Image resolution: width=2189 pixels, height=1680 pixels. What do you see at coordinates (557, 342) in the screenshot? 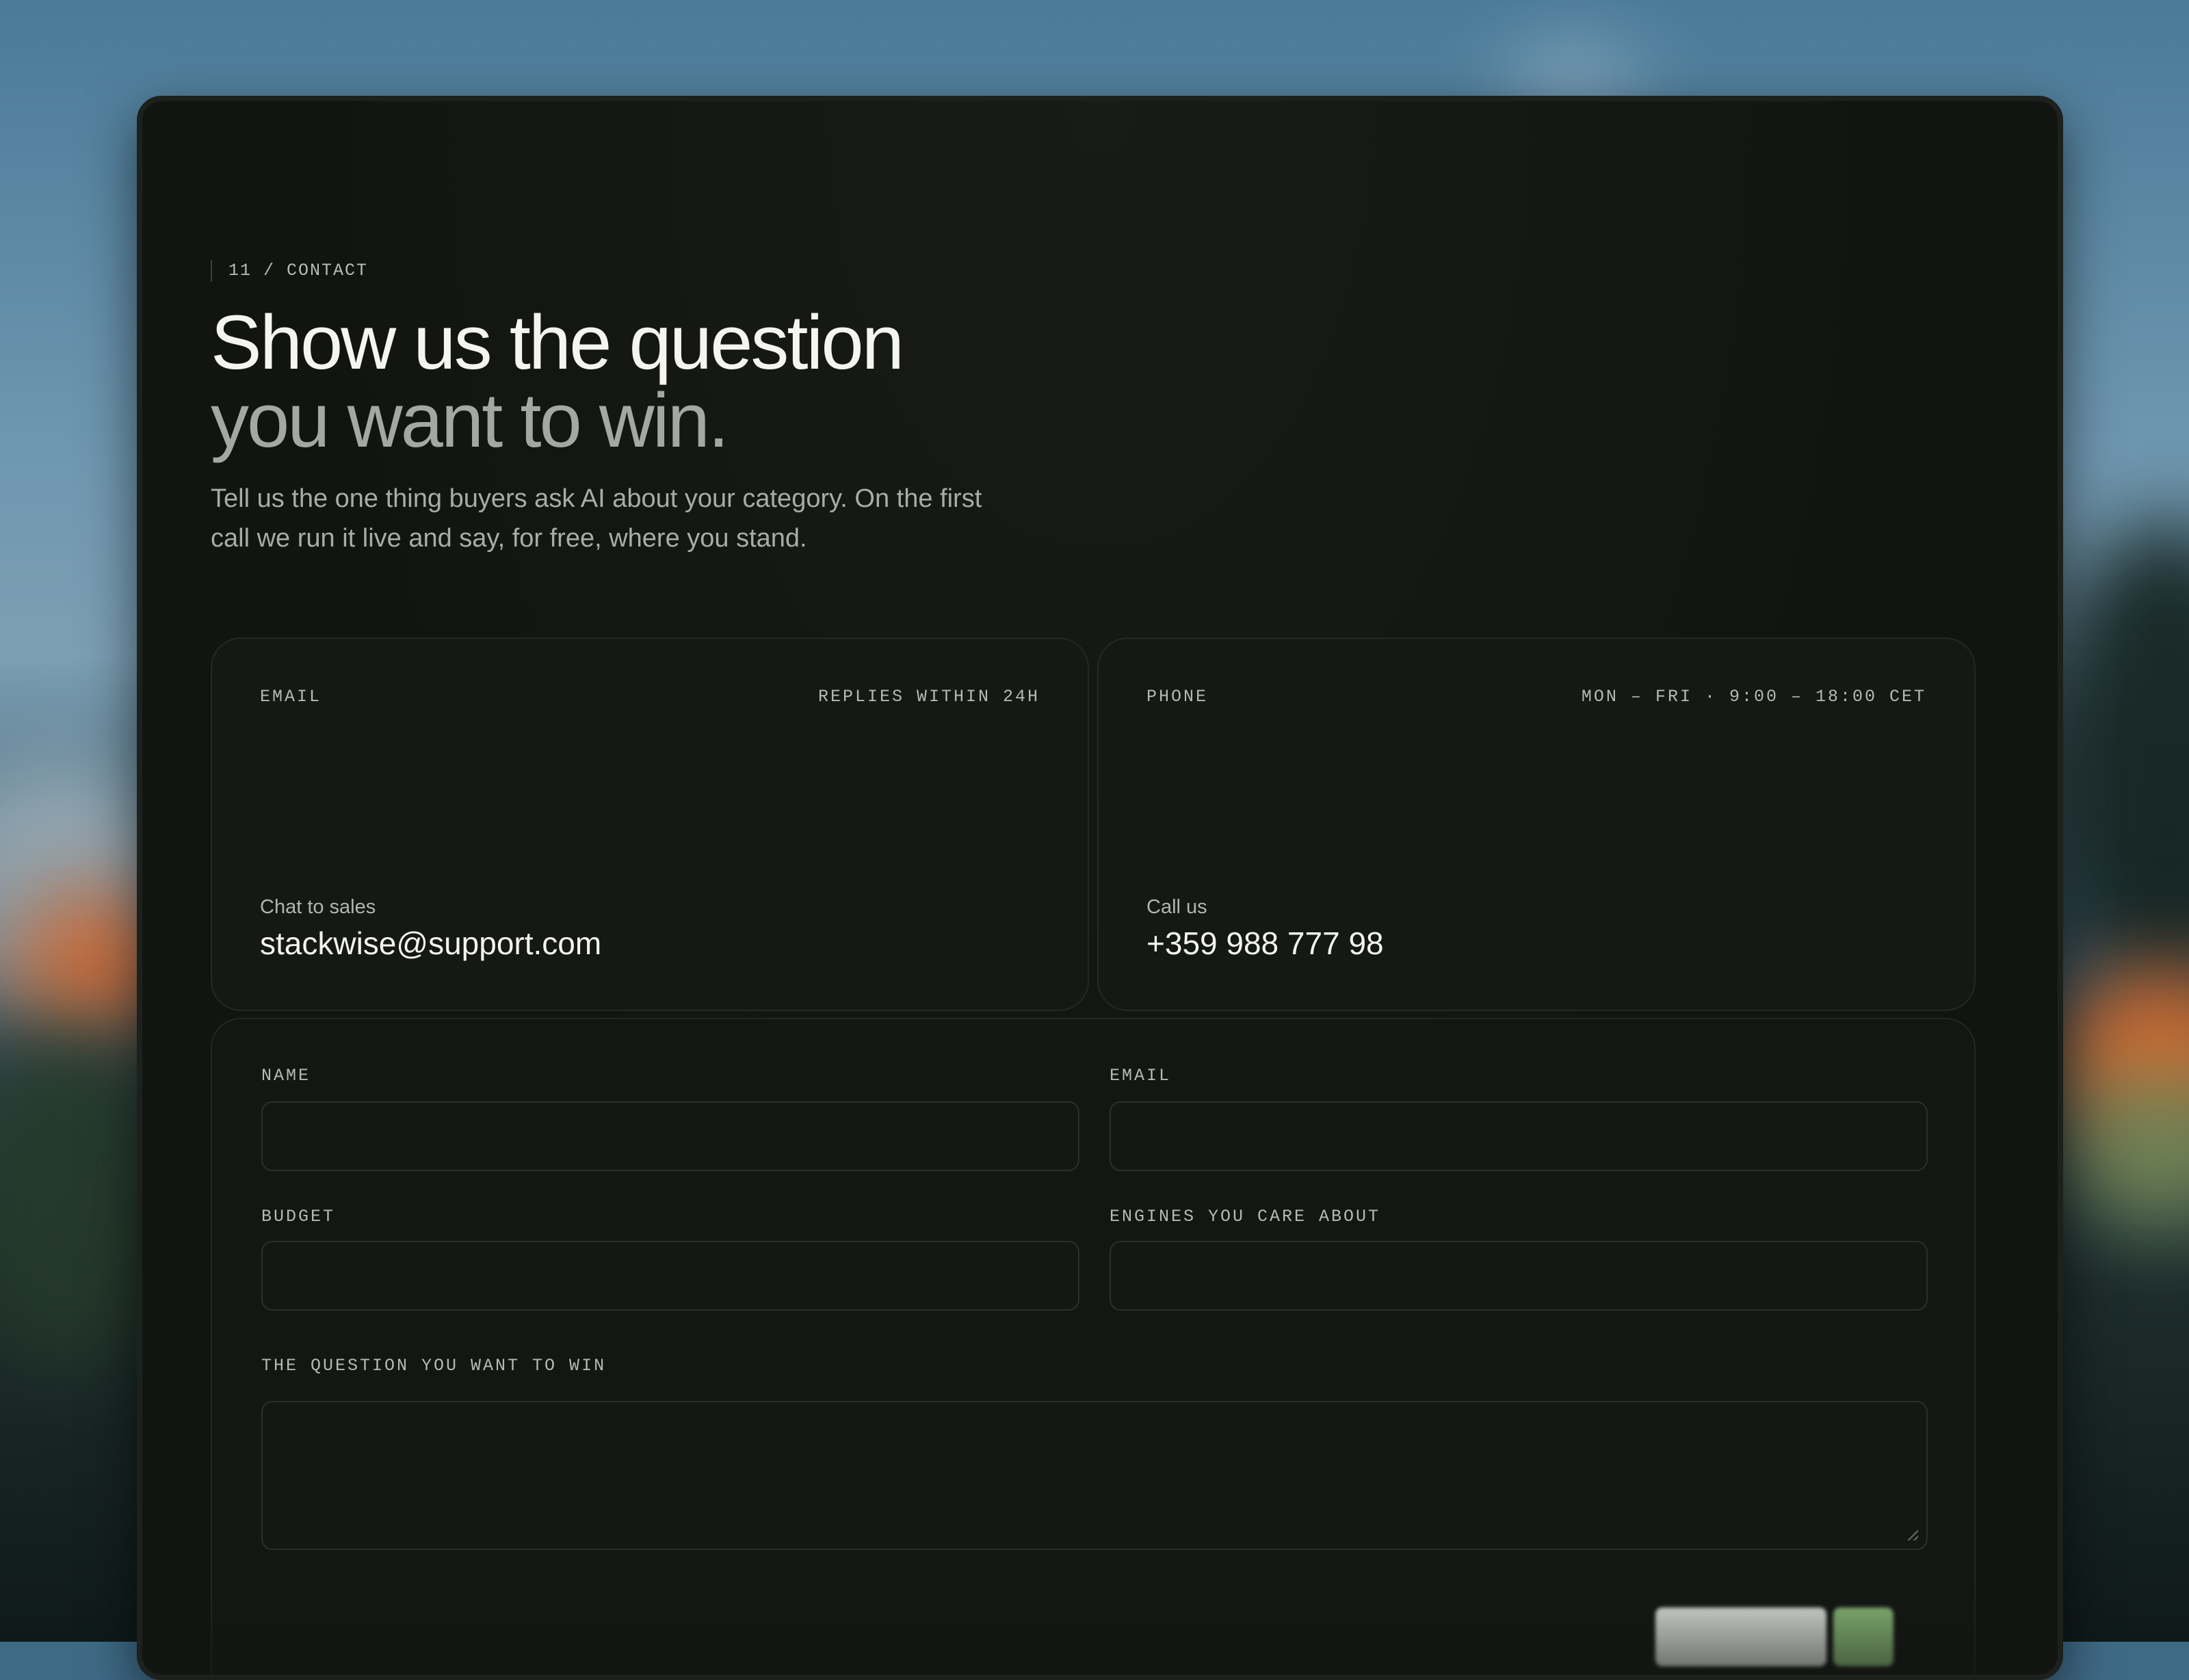
I see `page-title-line-1: Show us the question` at bounding box center [557, 342].